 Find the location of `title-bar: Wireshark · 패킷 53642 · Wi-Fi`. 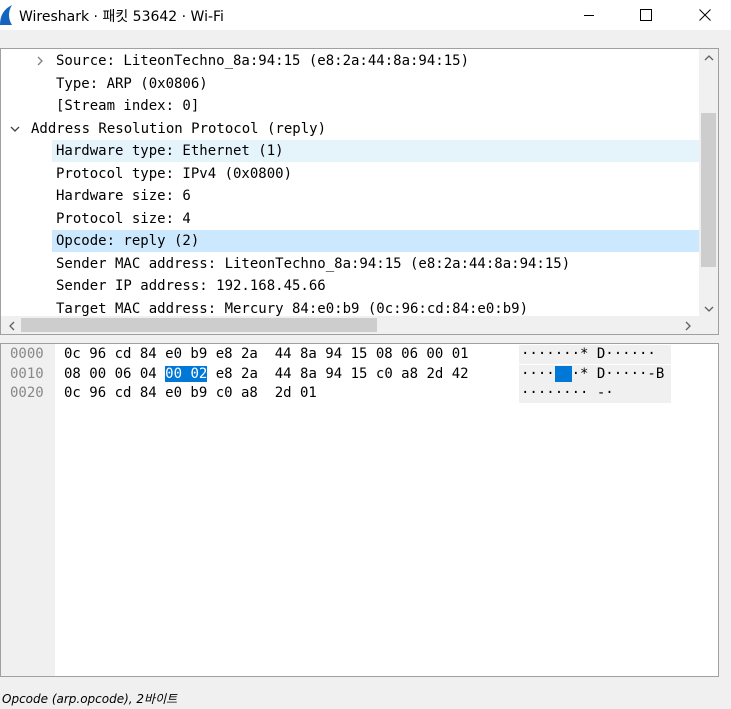

title-bar: Wireshark · 패킷 53642 · Wi-Fi is located at coordinates (365, 15).